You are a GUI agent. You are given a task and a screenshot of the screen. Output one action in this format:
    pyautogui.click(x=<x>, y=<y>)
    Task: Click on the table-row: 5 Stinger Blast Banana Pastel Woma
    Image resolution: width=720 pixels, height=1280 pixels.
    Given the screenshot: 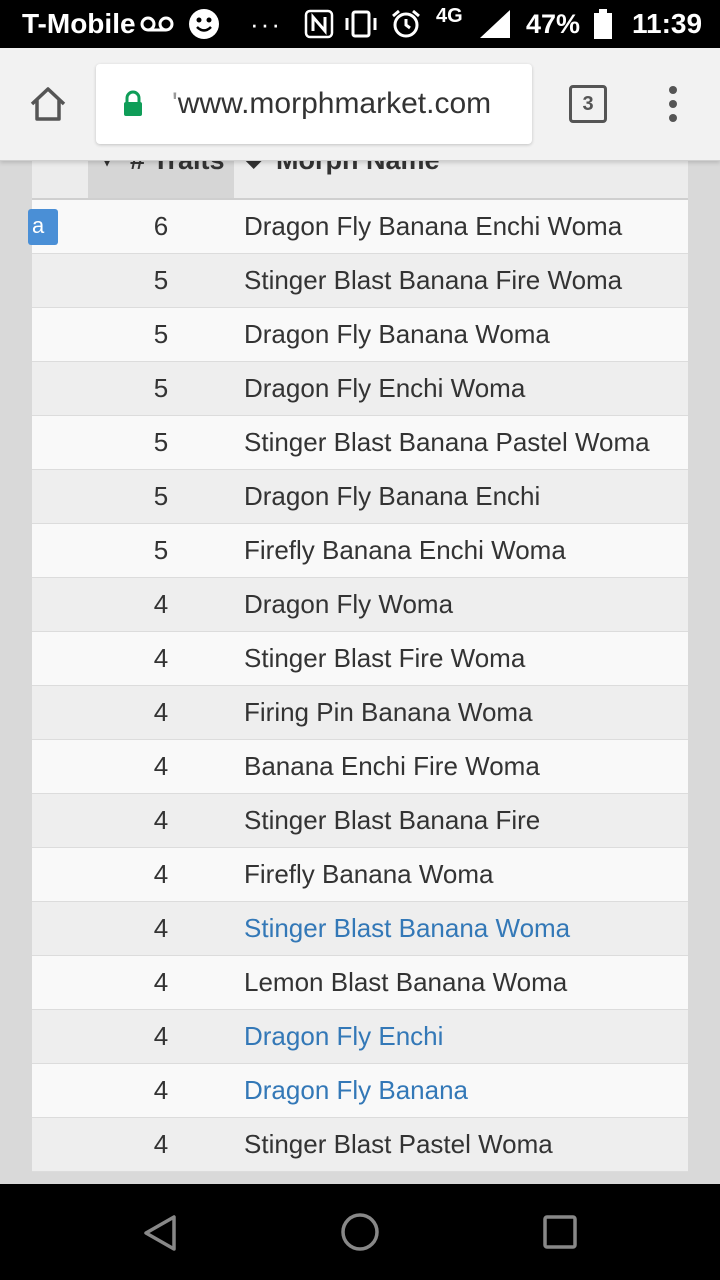 What is the action you would take?
    pyautogui.click(x=360, y=443)
    